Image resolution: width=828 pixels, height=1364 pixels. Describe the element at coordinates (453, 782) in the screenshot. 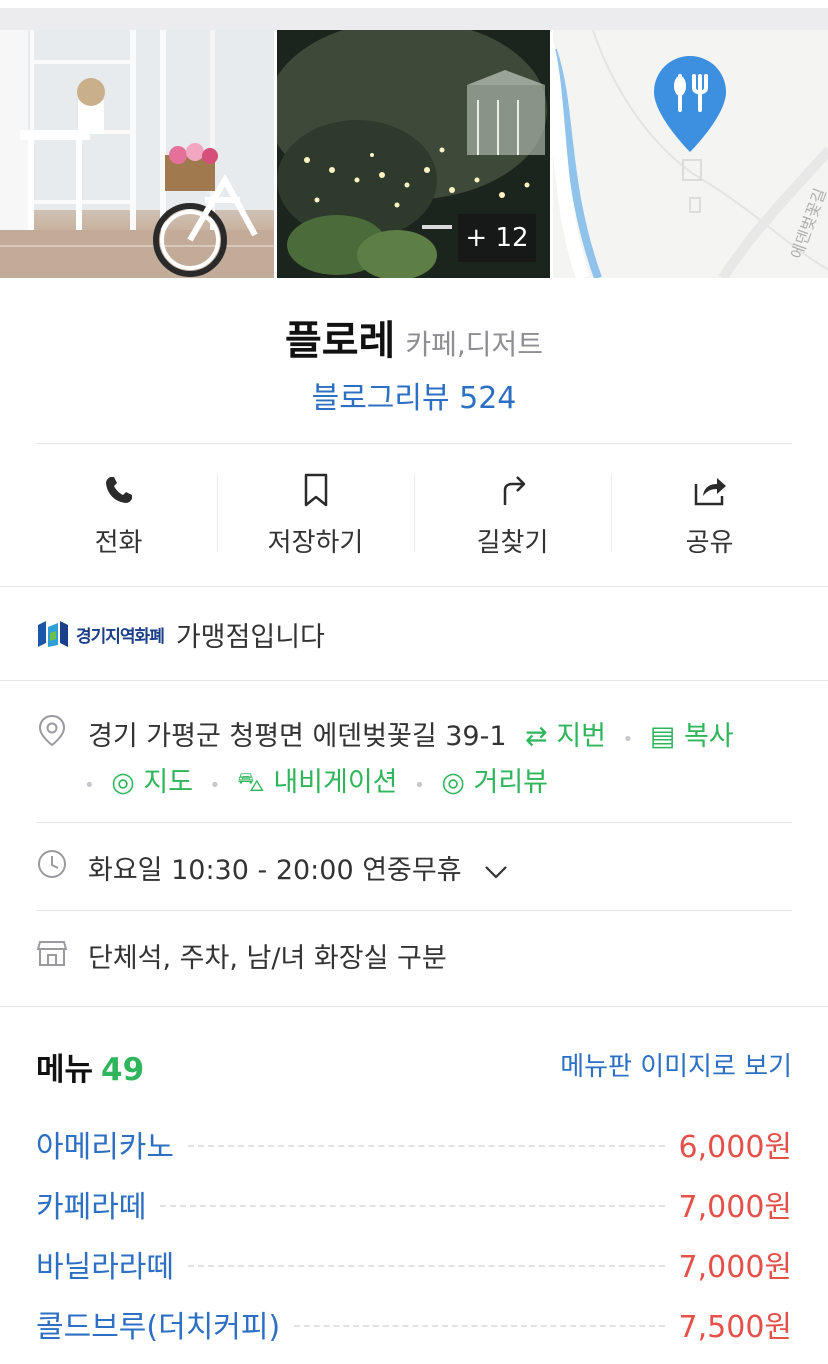

I see `street-view-icon: ◎` at that location.